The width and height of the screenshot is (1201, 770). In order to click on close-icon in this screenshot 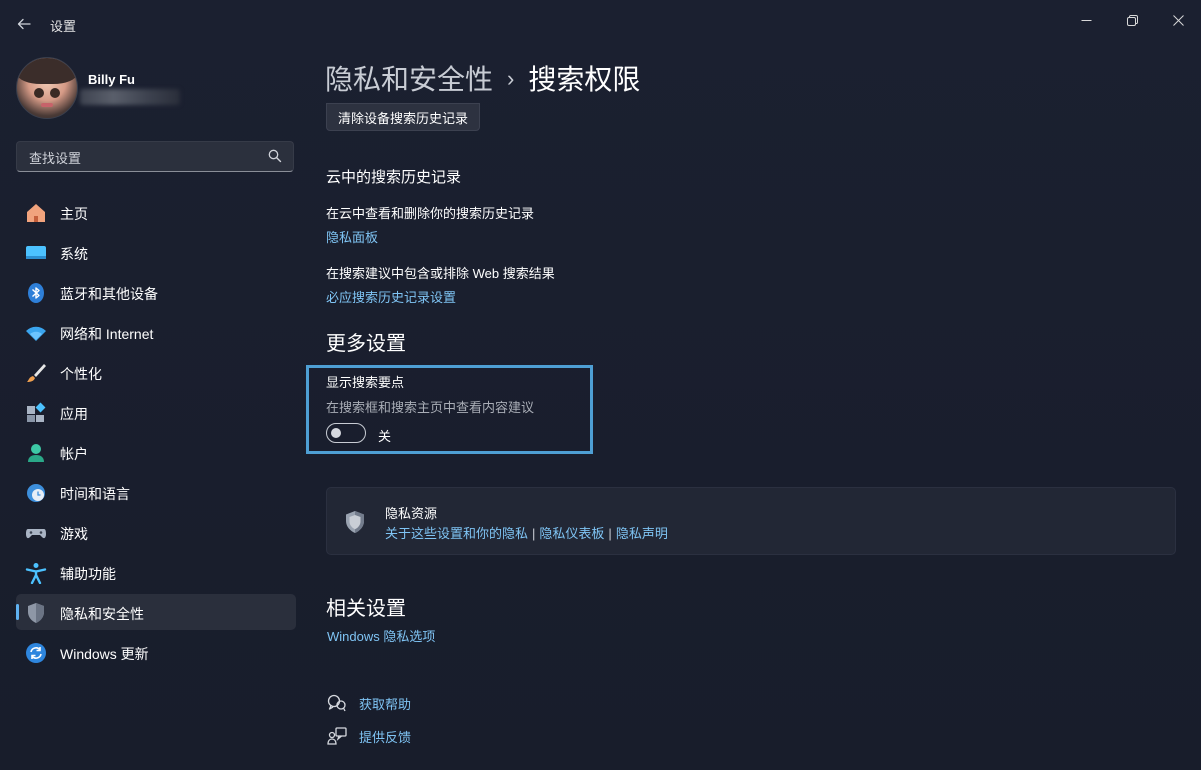, I will do `click(1178, 20)`.